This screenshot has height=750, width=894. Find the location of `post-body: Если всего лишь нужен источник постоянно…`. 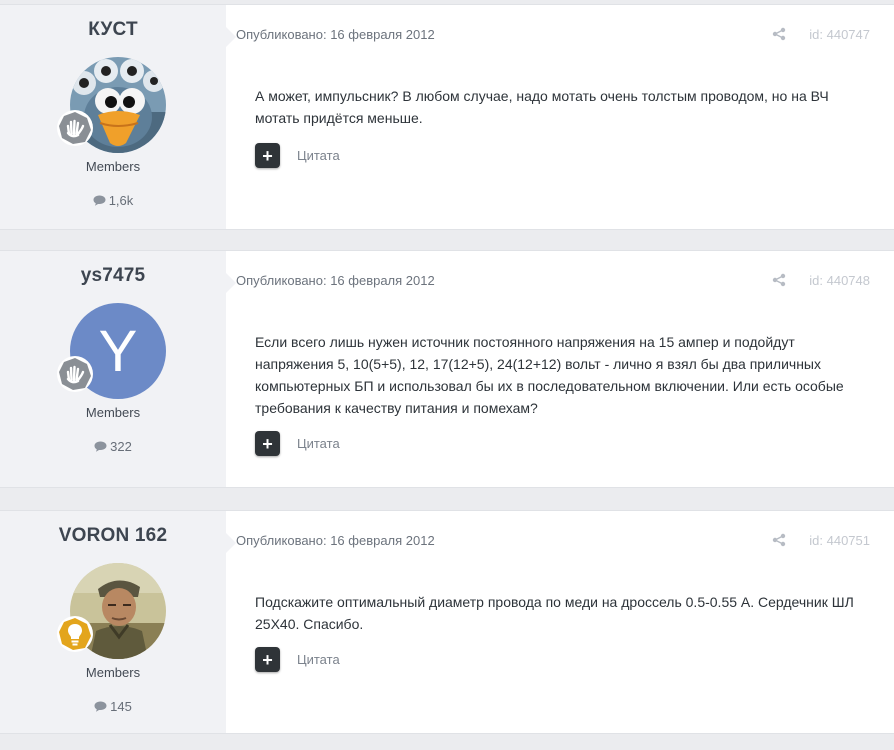

post-body: Если всего лишь нужен источник постоянно… is located at coordinates (549, 375).